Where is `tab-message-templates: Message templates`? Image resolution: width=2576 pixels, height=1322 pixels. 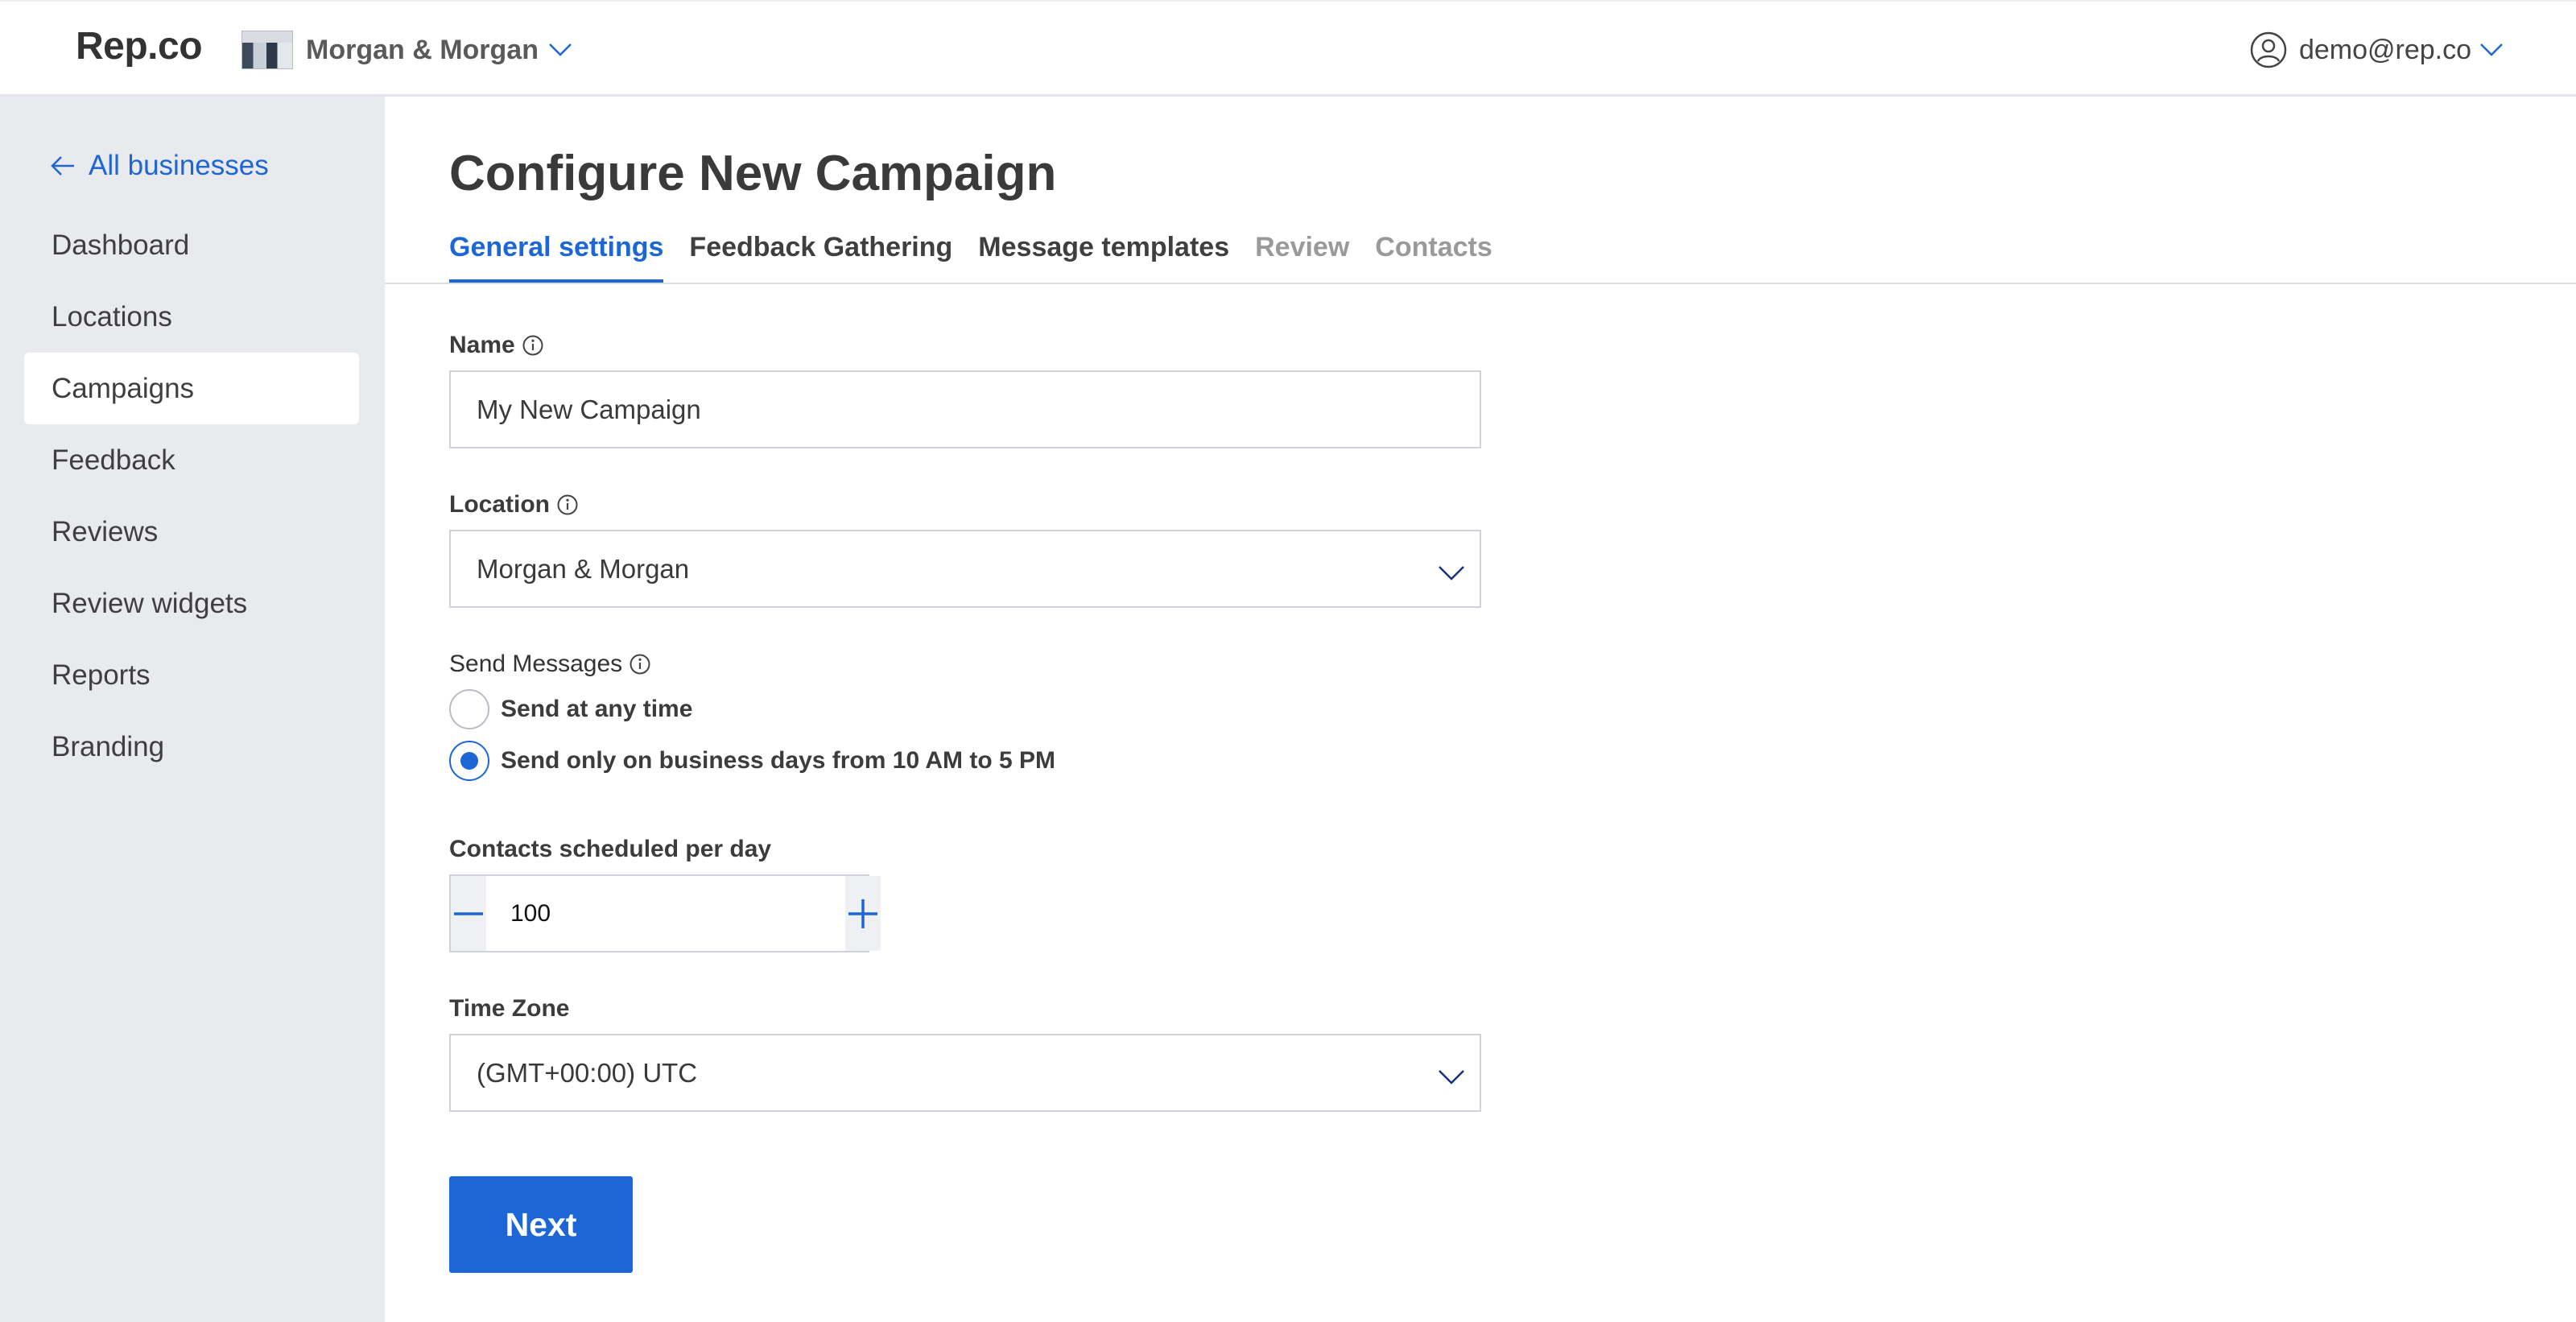 tab-message-templates: Message templates is located at coordinates (1103, 255).